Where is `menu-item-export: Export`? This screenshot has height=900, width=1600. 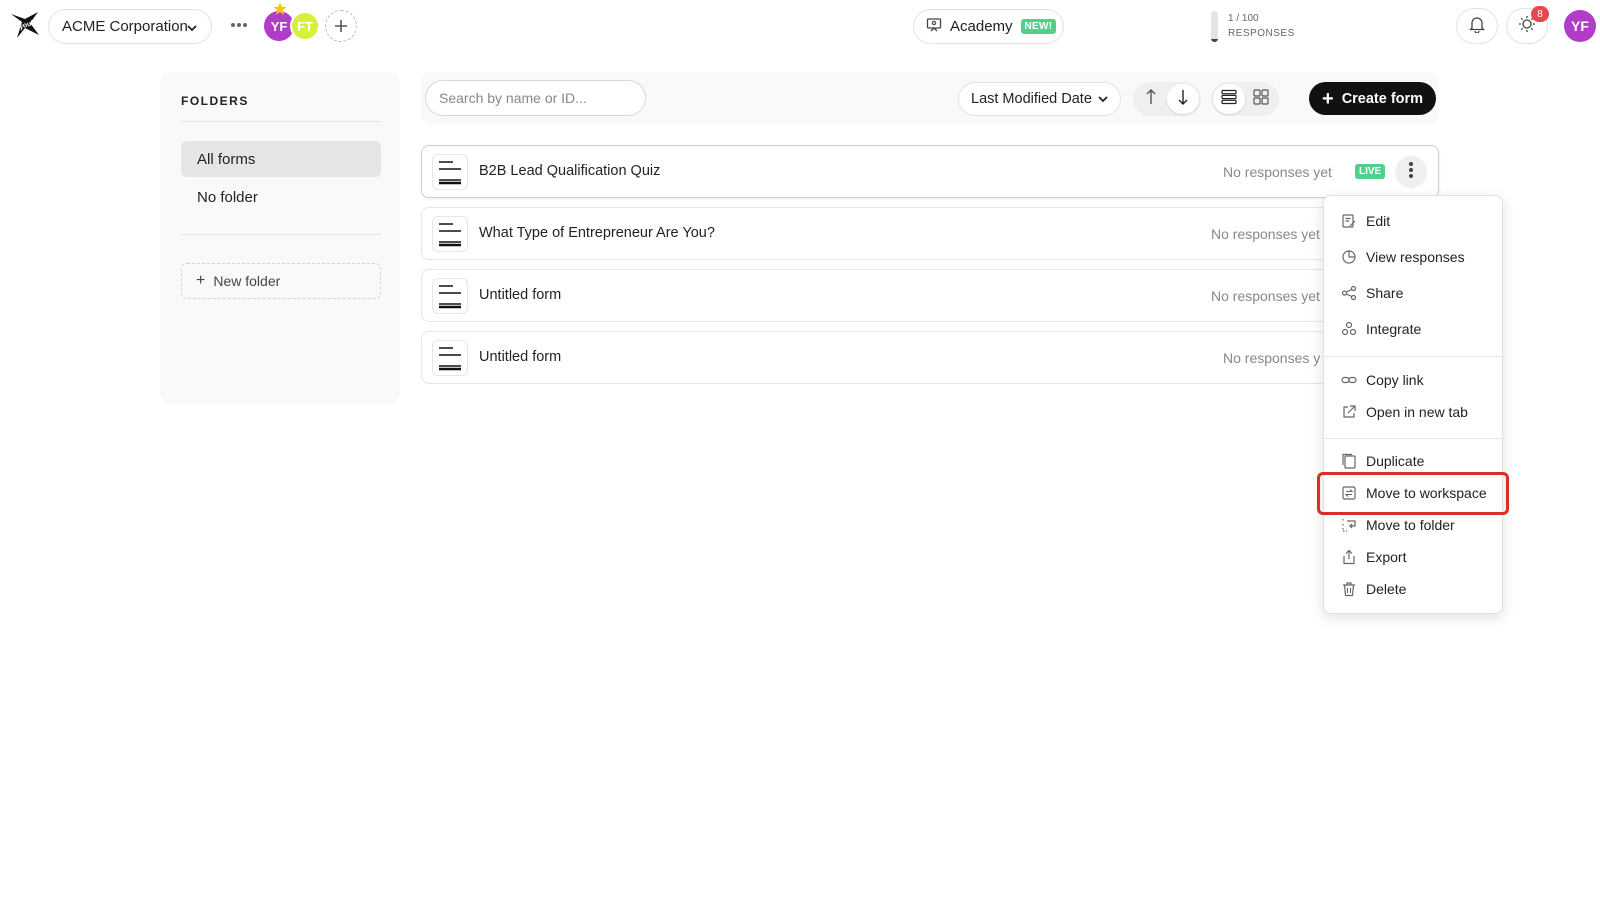
menu-item-export: Export is located at coordinates (1414, 557).